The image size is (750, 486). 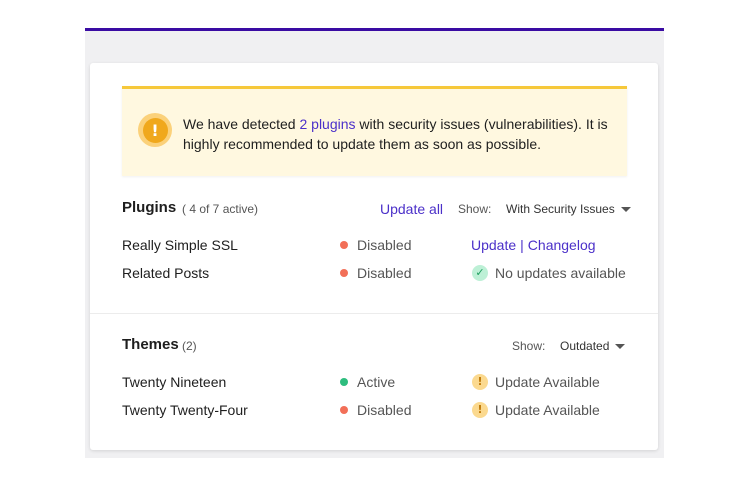 I want to click on theme-name: Twenty Twenty-Four, so click(x=185, y=410).